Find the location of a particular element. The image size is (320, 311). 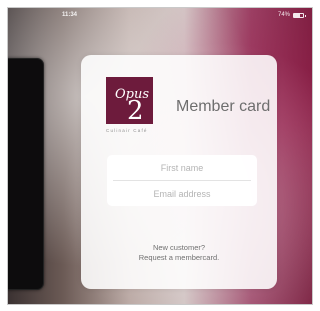

new-customer-text: New customer? is located at coordinates (179, 247).